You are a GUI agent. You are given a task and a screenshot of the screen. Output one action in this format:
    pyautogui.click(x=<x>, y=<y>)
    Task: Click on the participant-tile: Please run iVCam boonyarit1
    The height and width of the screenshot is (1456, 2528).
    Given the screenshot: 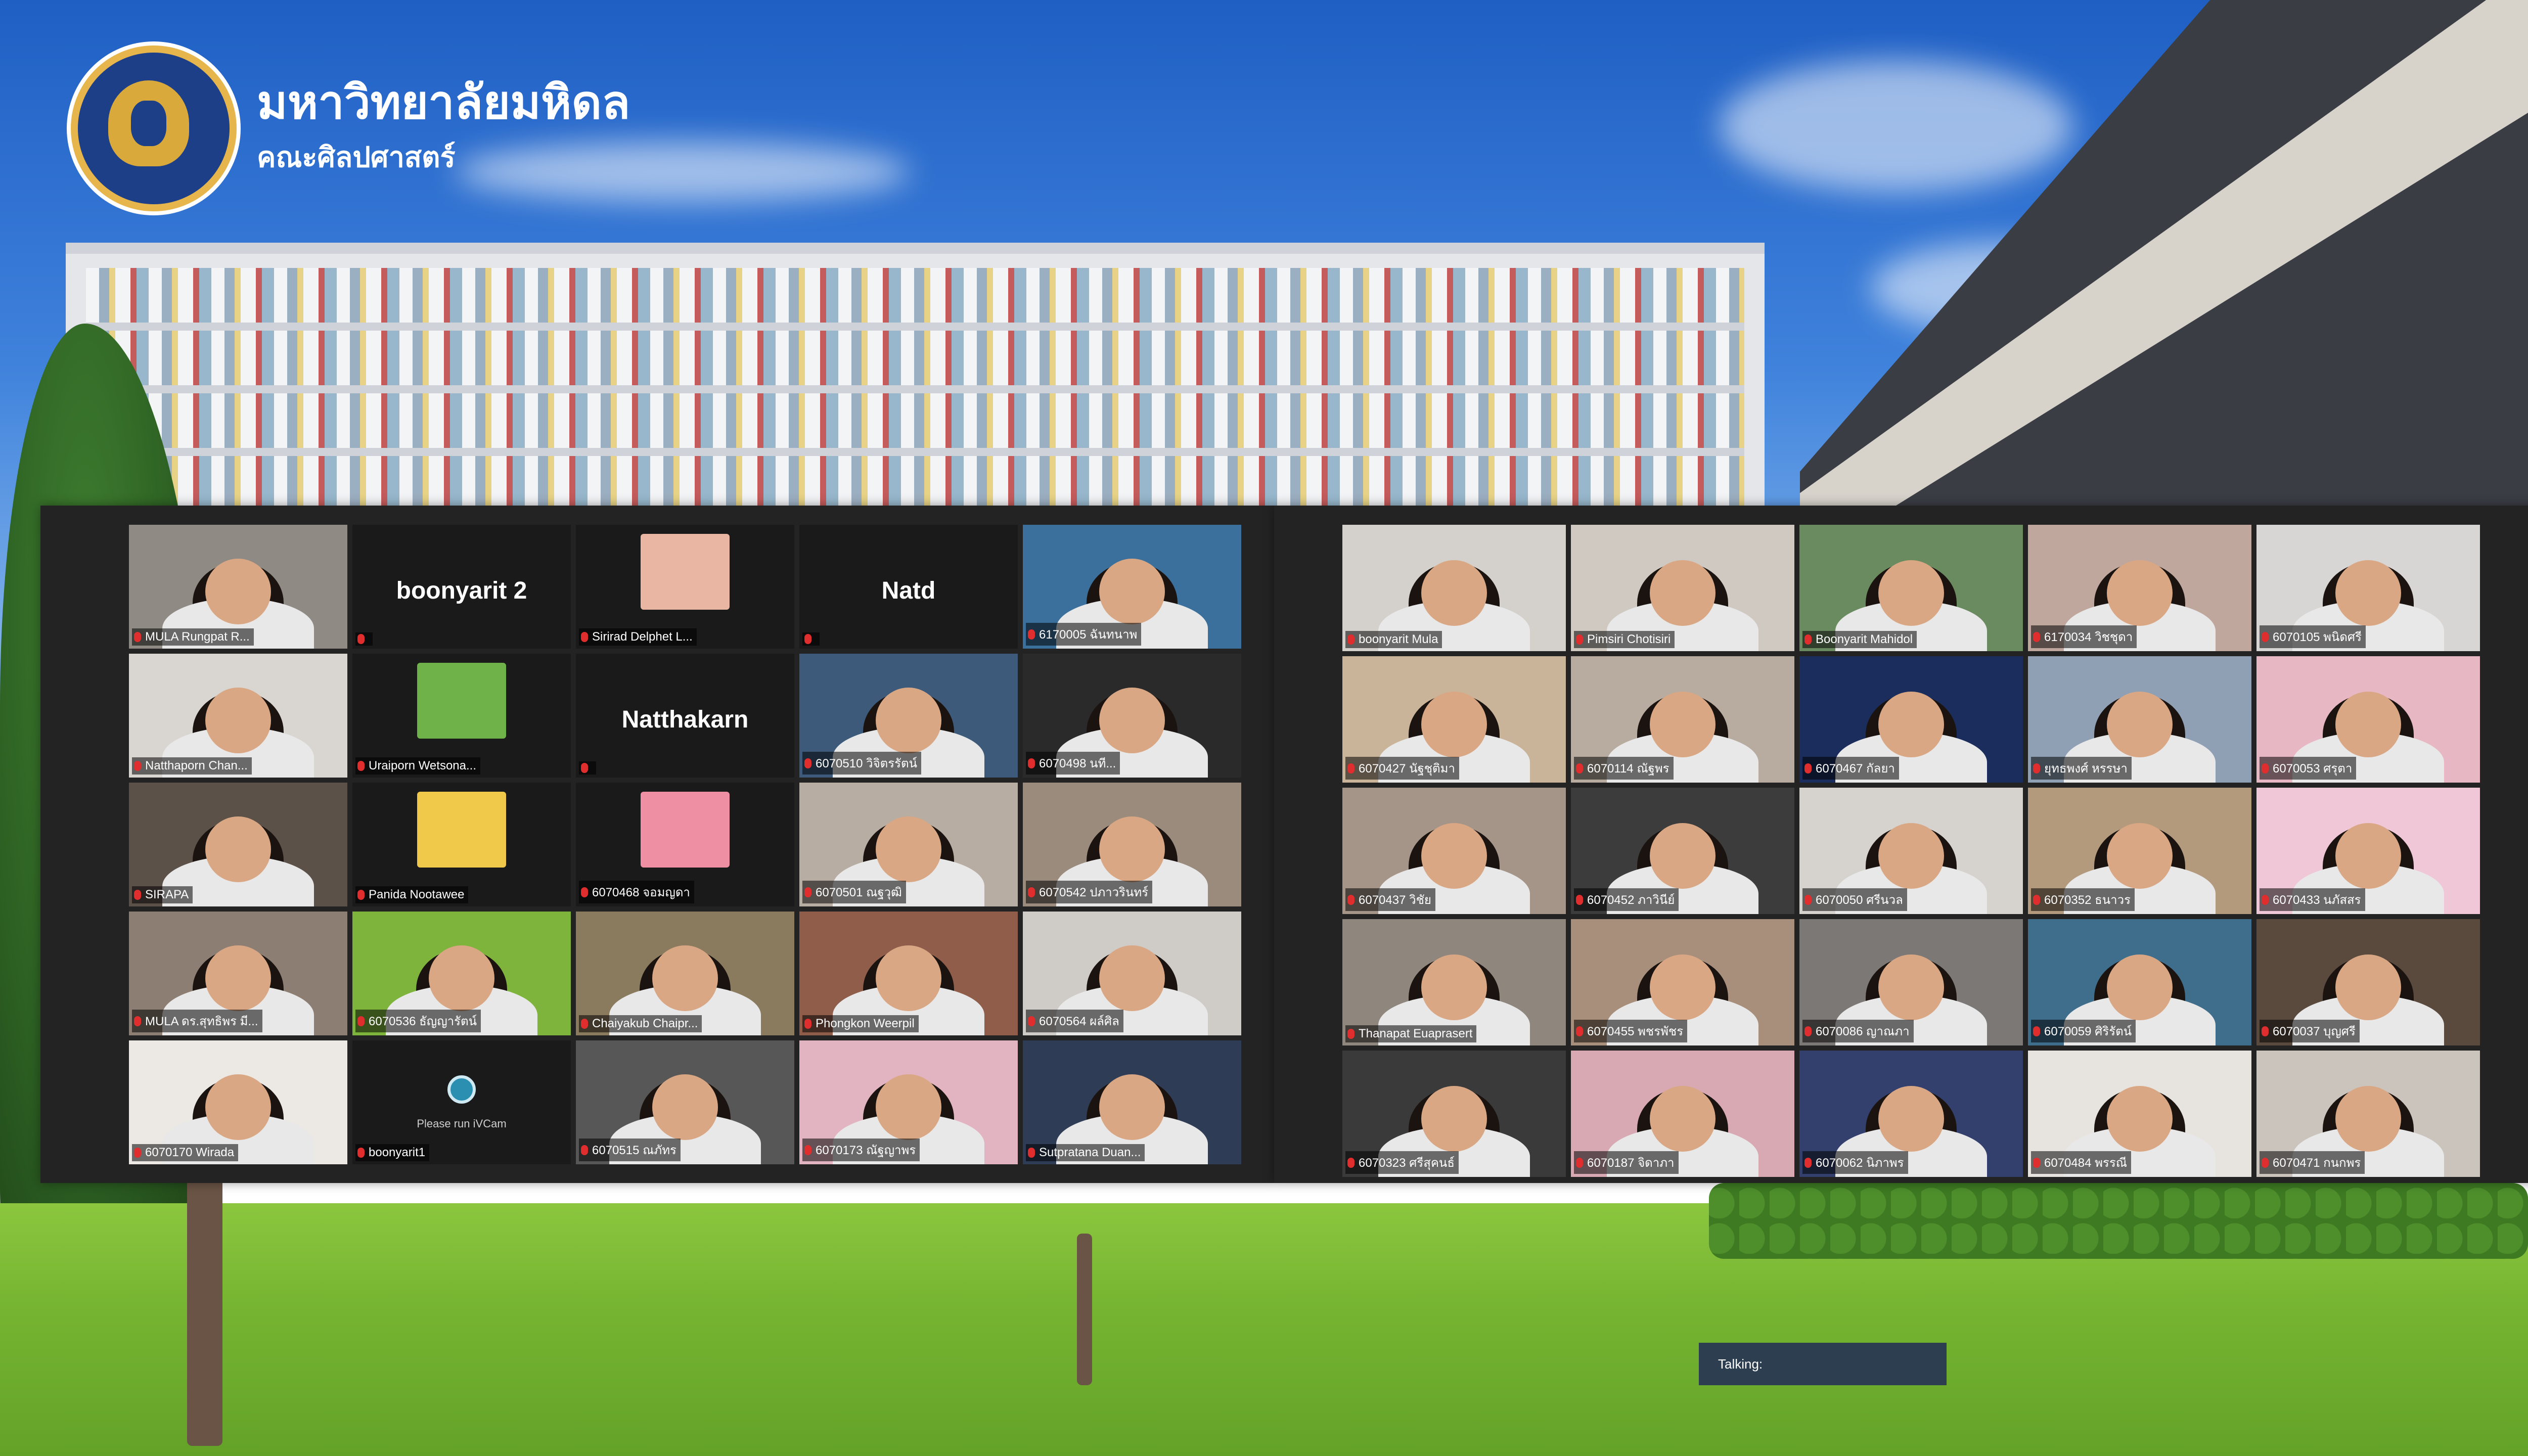 What is the action you would take?
    pyautogui.click(x=462, y=1102)
    